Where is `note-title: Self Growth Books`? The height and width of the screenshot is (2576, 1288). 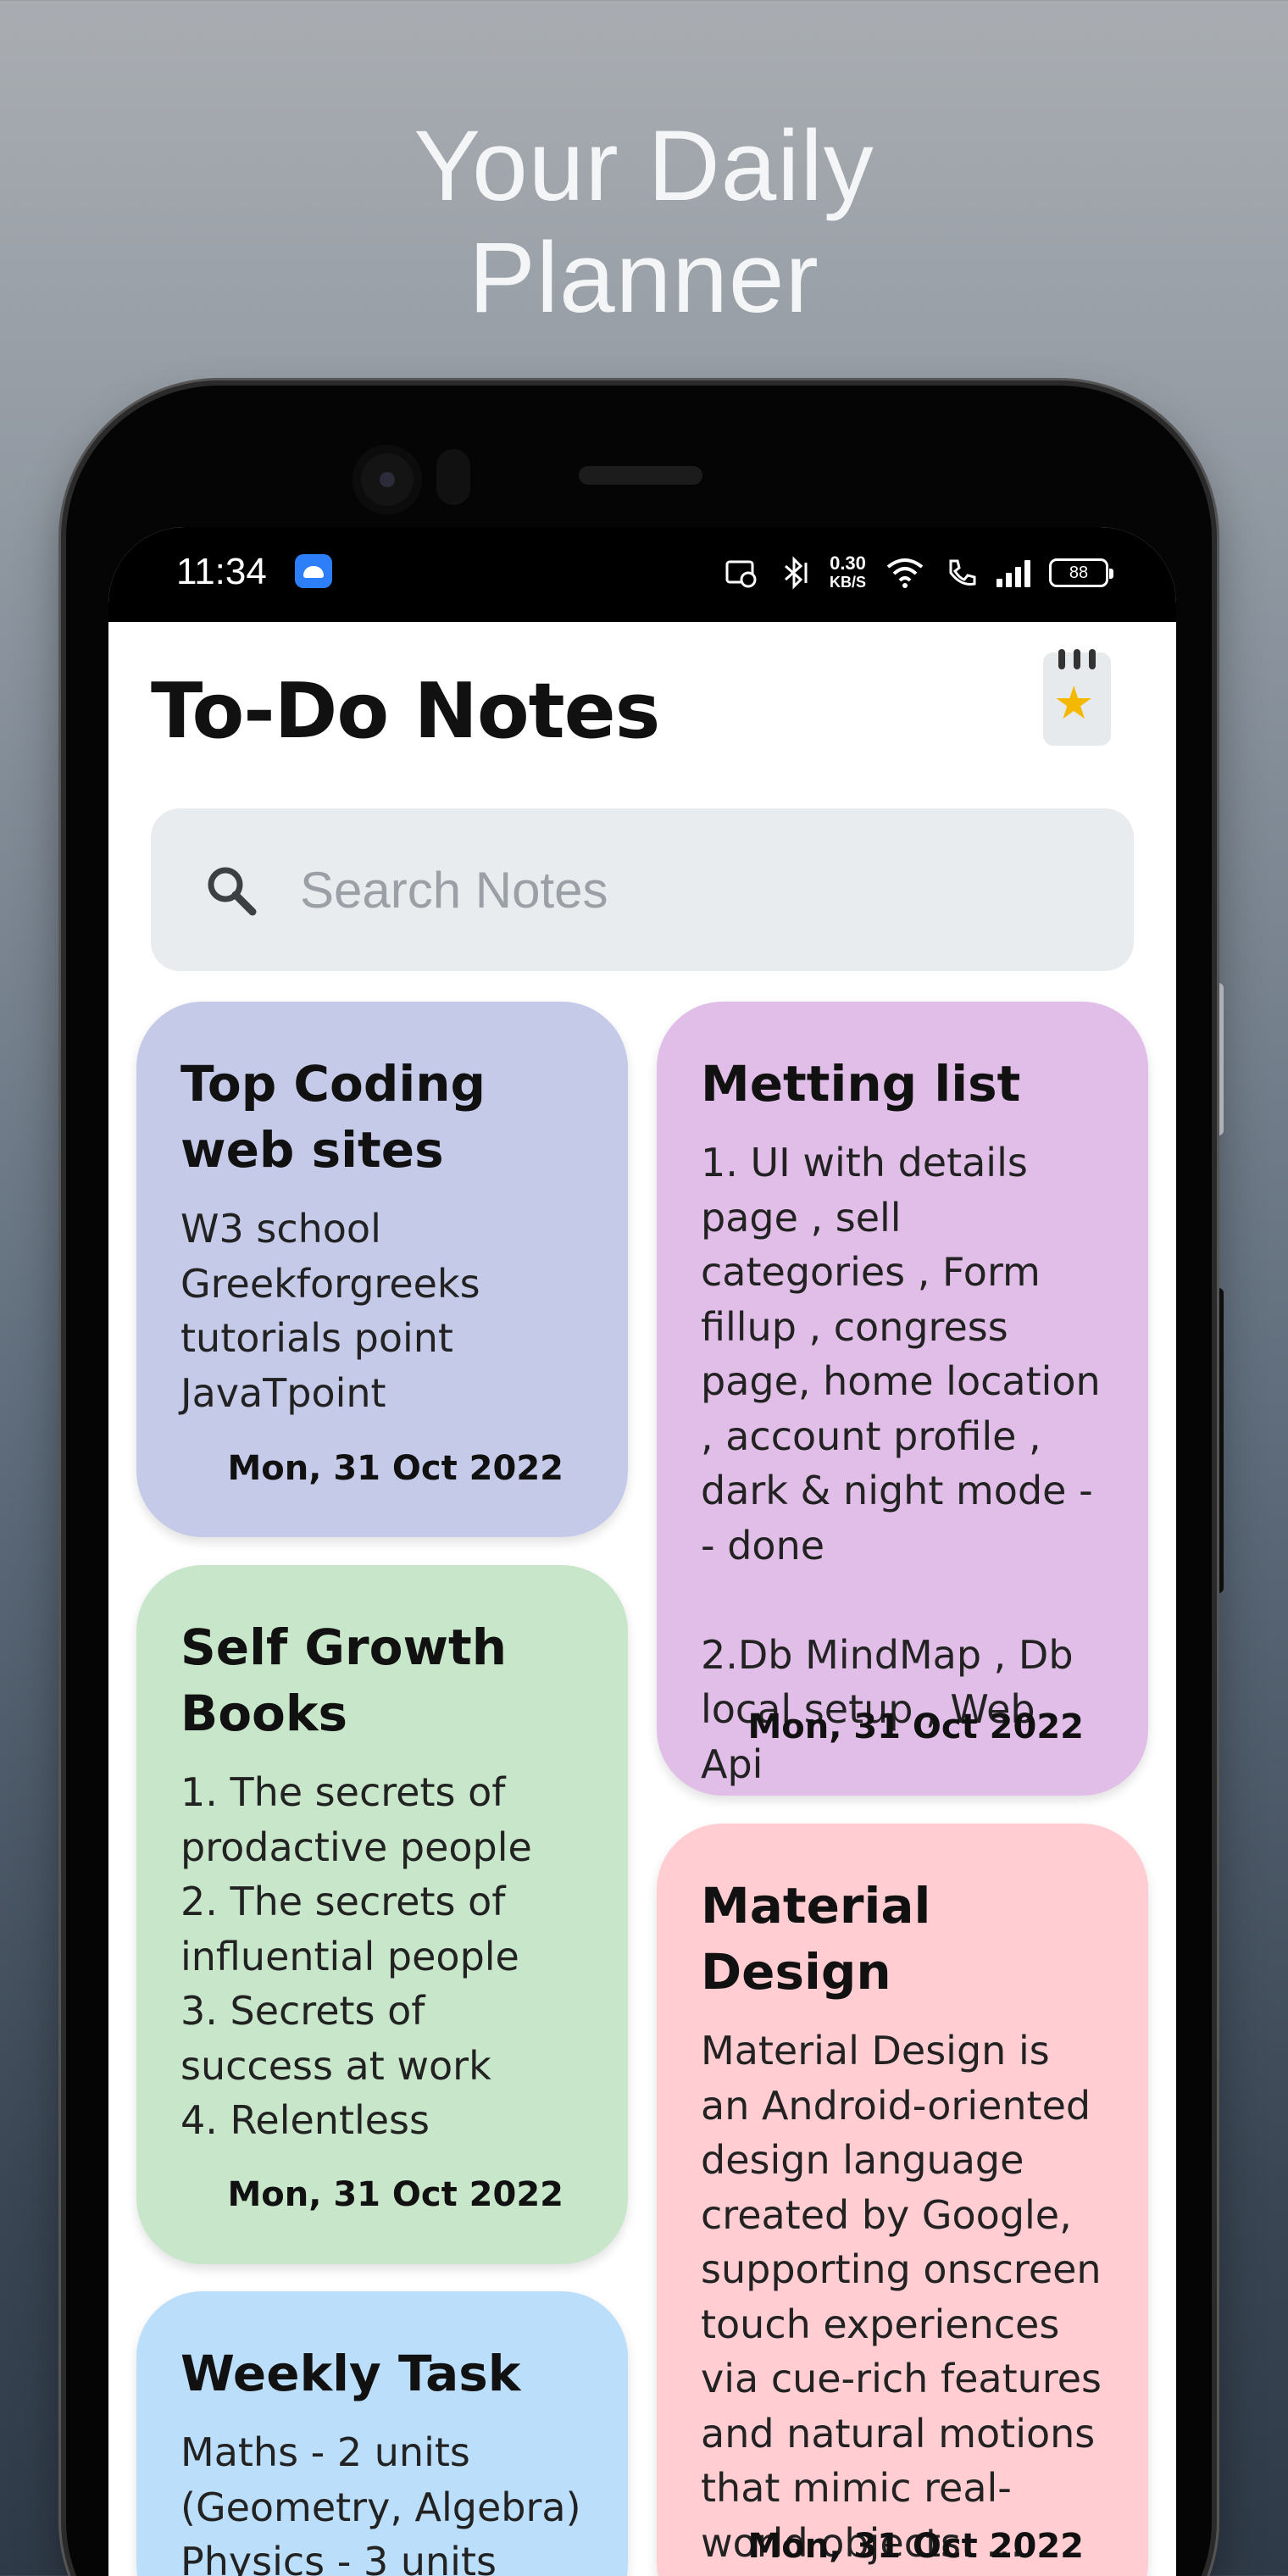 note-title: Self Growth Books is located at coordinates (344, 1680).